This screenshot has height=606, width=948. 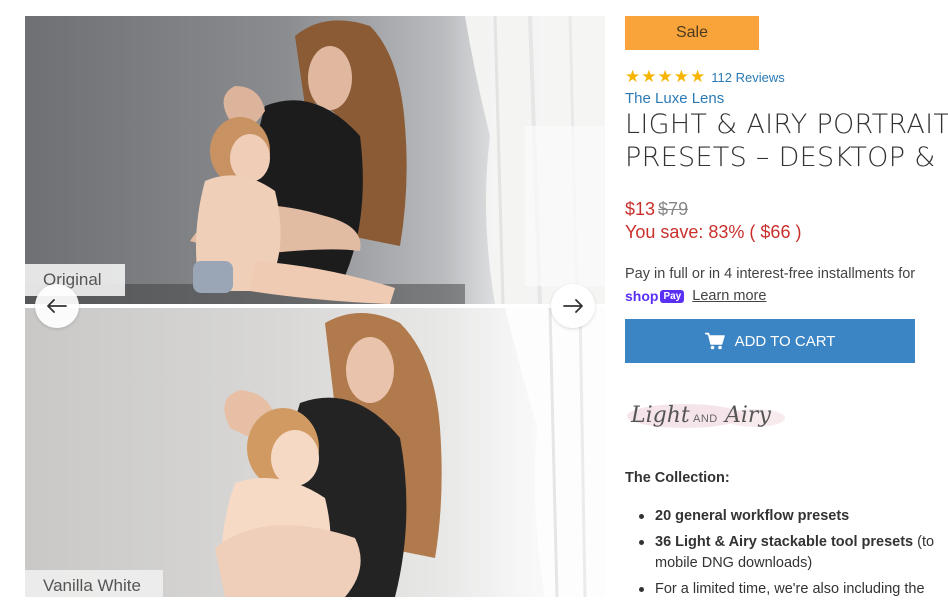 What do you see at coordinates (94, 583) in the screenshot?
I see `image-label-vanilla-white: Vanilla White` at bounding box center [94, 583].